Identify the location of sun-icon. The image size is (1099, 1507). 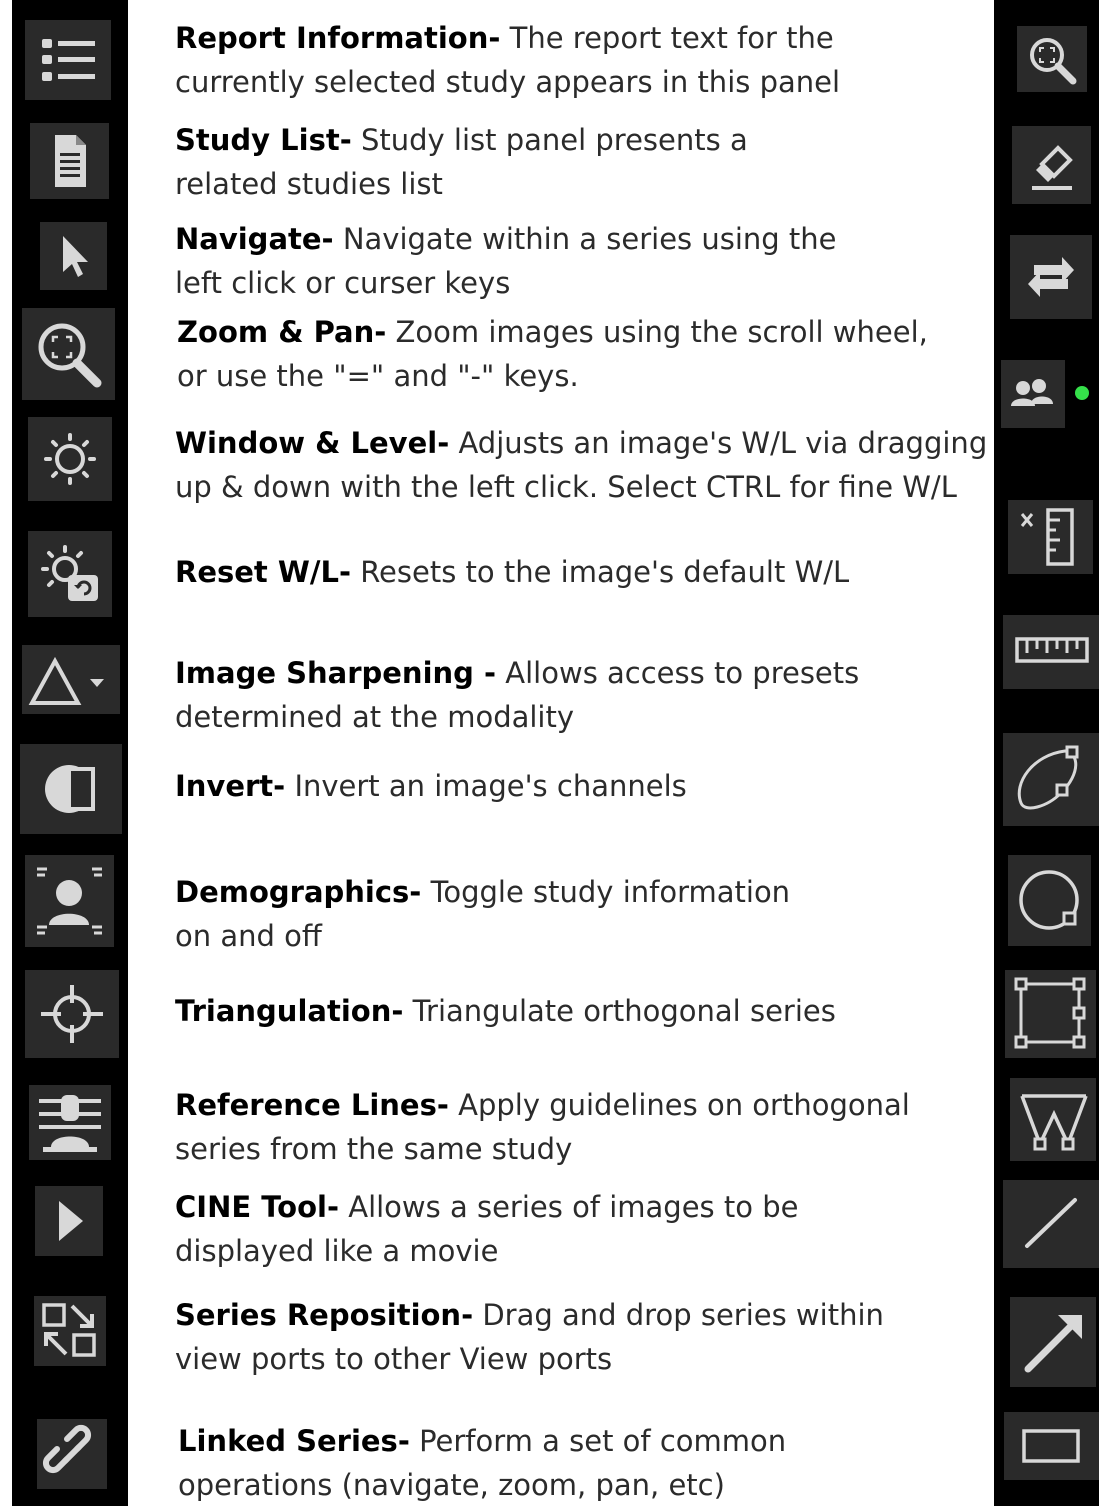
(70, 459).